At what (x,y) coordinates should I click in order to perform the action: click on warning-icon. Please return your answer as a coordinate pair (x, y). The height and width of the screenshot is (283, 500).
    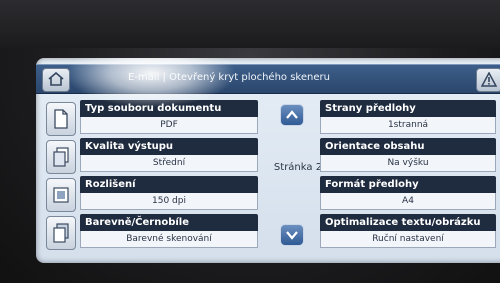
    Looking at the image, I should click on (489, 79).